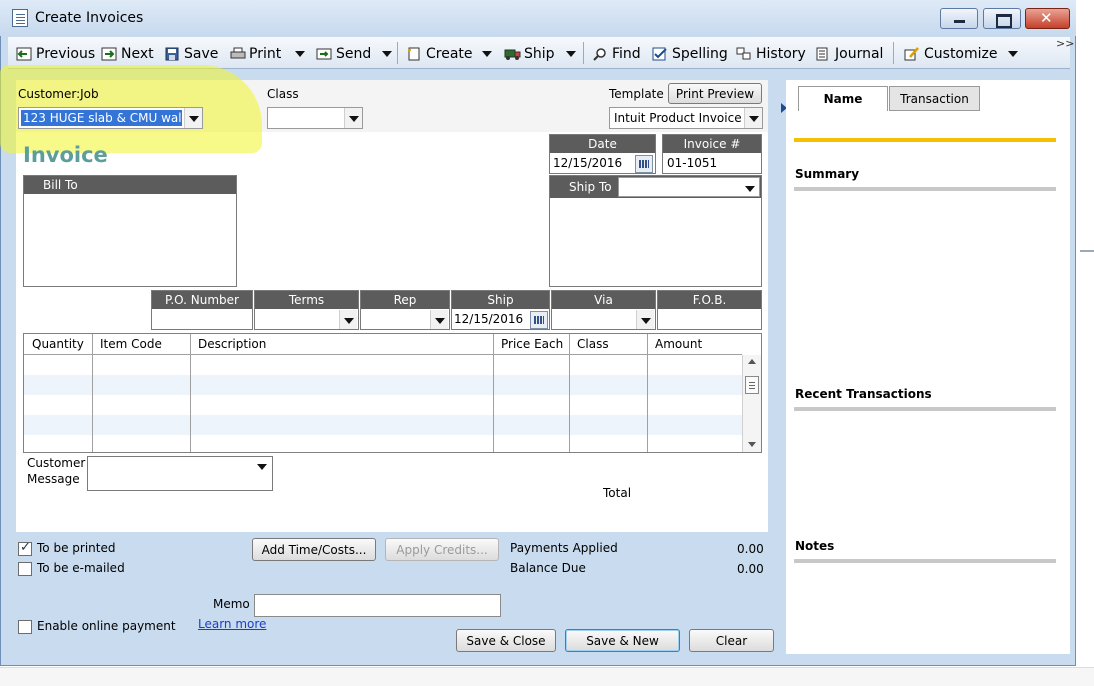 Image resolution: width=1094 pixels, height=686 pixels. I want to click on ship-truck-icon, so click(512, 54).